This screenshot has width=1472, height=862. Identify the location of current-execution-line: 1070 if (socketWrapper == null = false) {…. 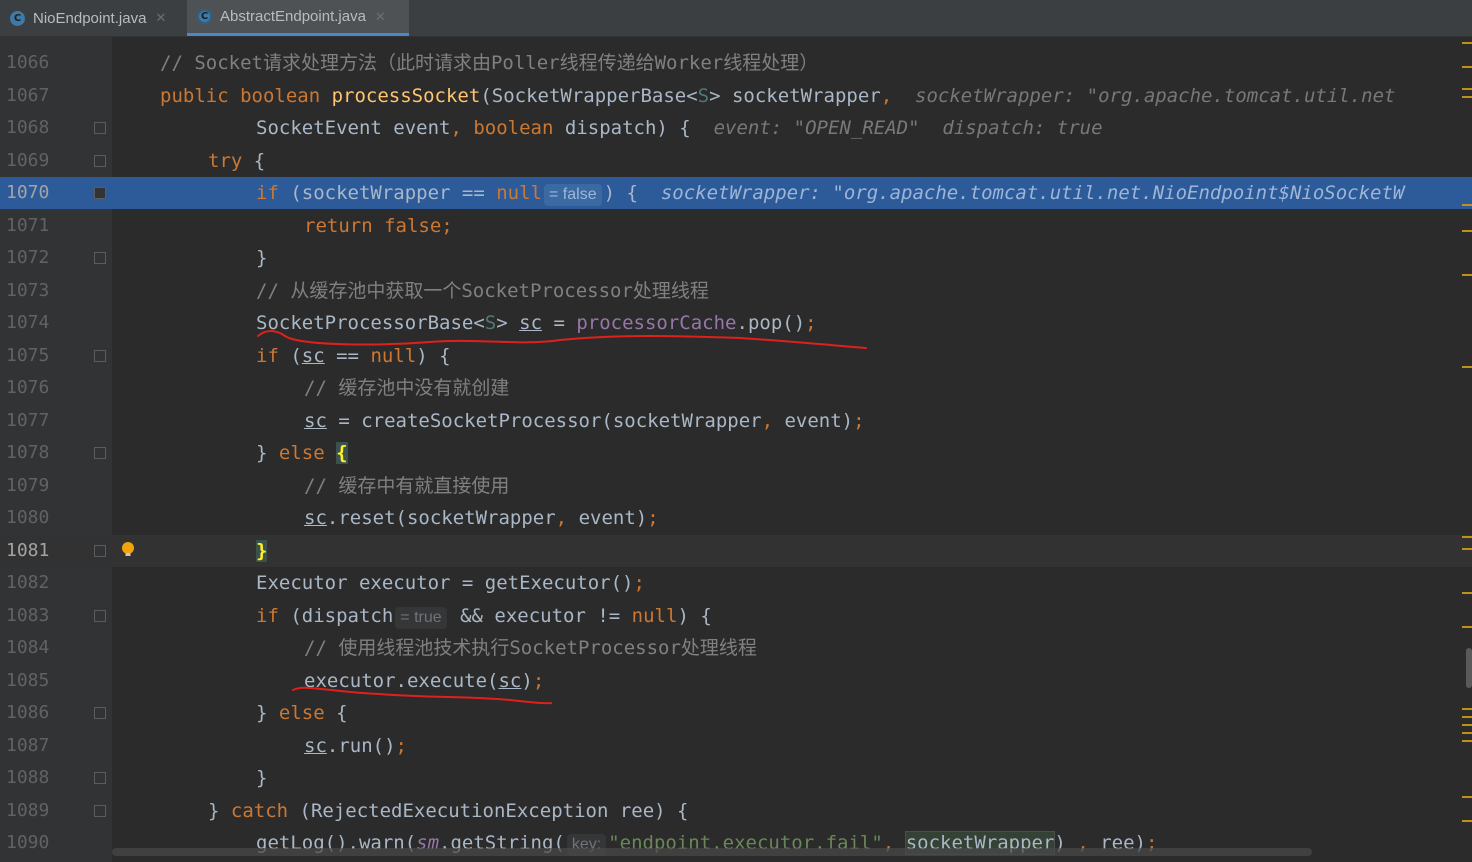
(736, 193).